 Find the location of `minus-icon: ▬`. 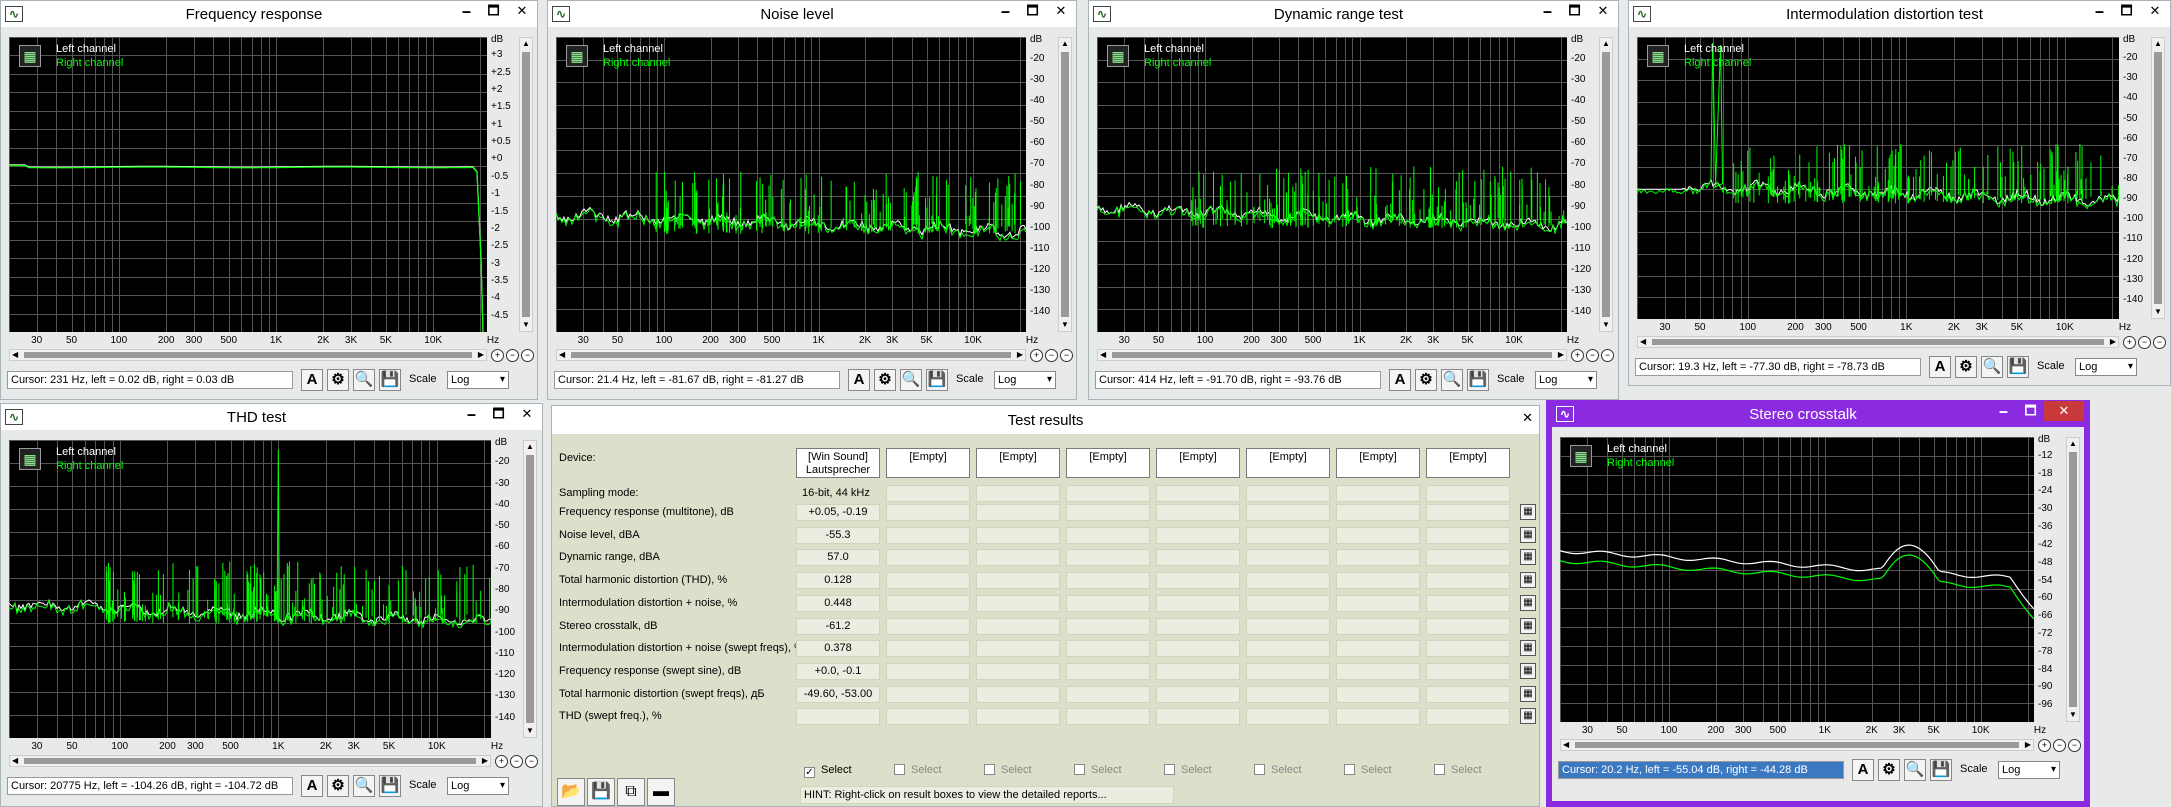

minus-icon: ▬ is located at coordinates (661, 792).